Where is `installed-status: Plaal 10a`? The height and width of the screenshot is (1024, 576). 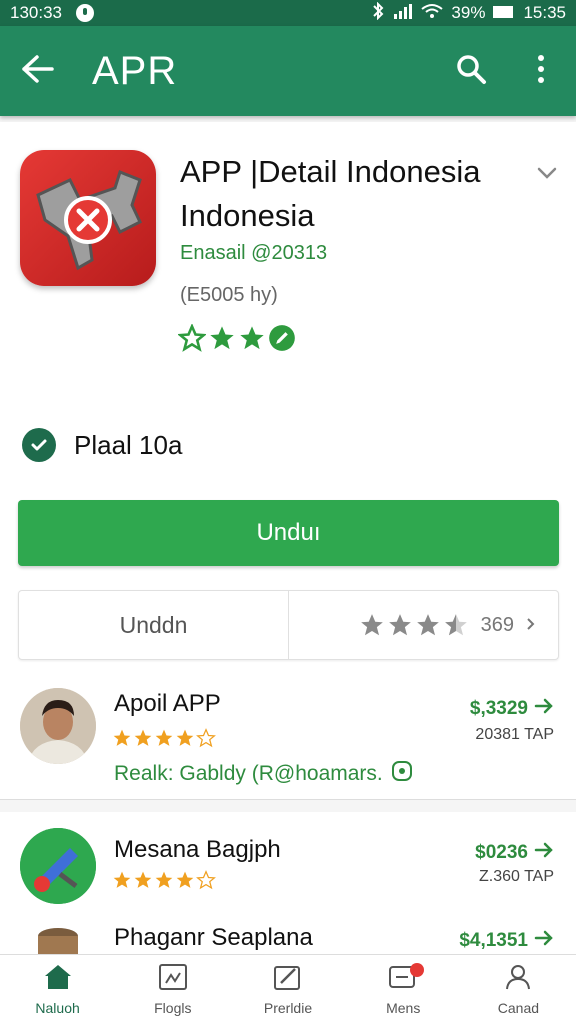 installed-status: Plaal 10a is located at coordinates (102, 445).